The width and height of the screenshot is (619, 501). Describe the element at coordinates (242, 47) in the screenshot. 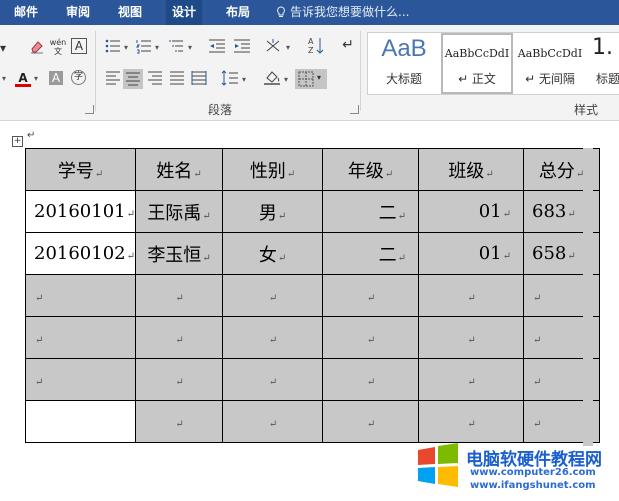

I see `increase-indent-icon` at that location.